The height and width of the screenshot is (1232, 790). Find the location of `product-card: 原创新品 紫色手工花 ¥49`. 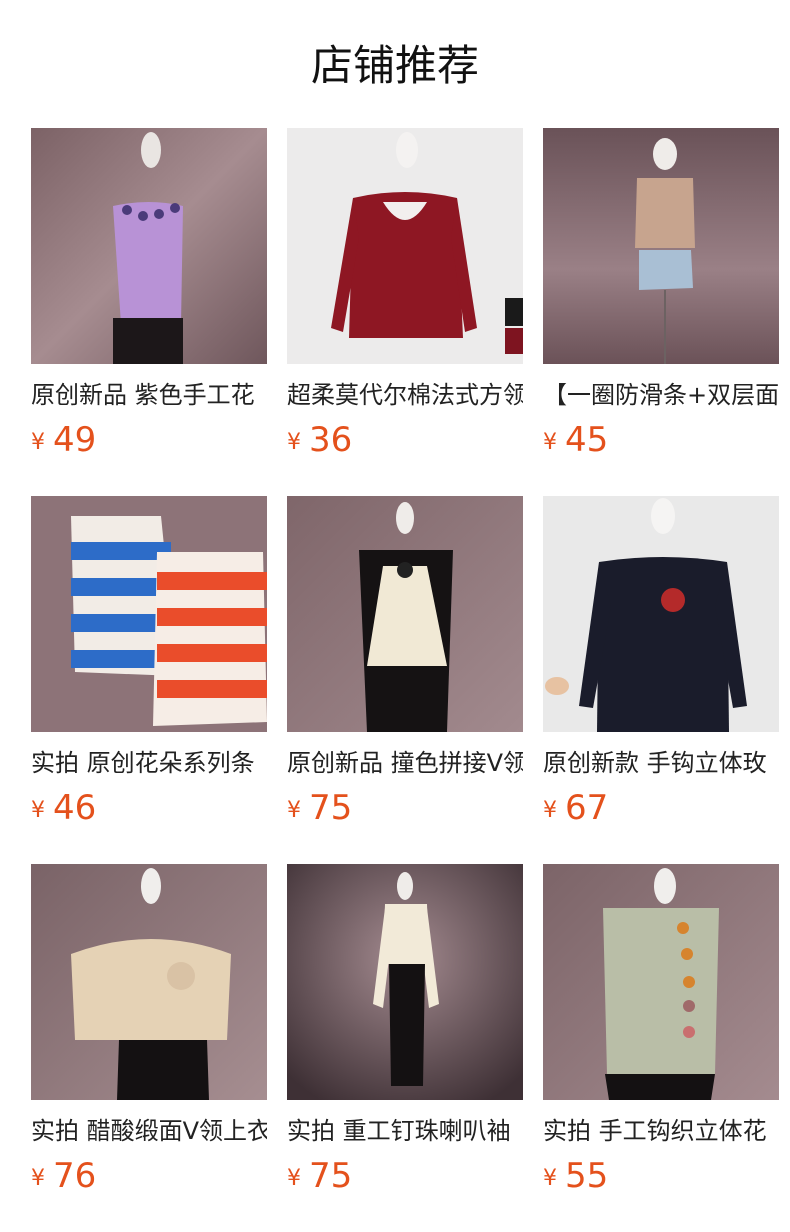

product-card: 原创新品 紫色手工花 ¥49 is located at coordinates (149, 298).